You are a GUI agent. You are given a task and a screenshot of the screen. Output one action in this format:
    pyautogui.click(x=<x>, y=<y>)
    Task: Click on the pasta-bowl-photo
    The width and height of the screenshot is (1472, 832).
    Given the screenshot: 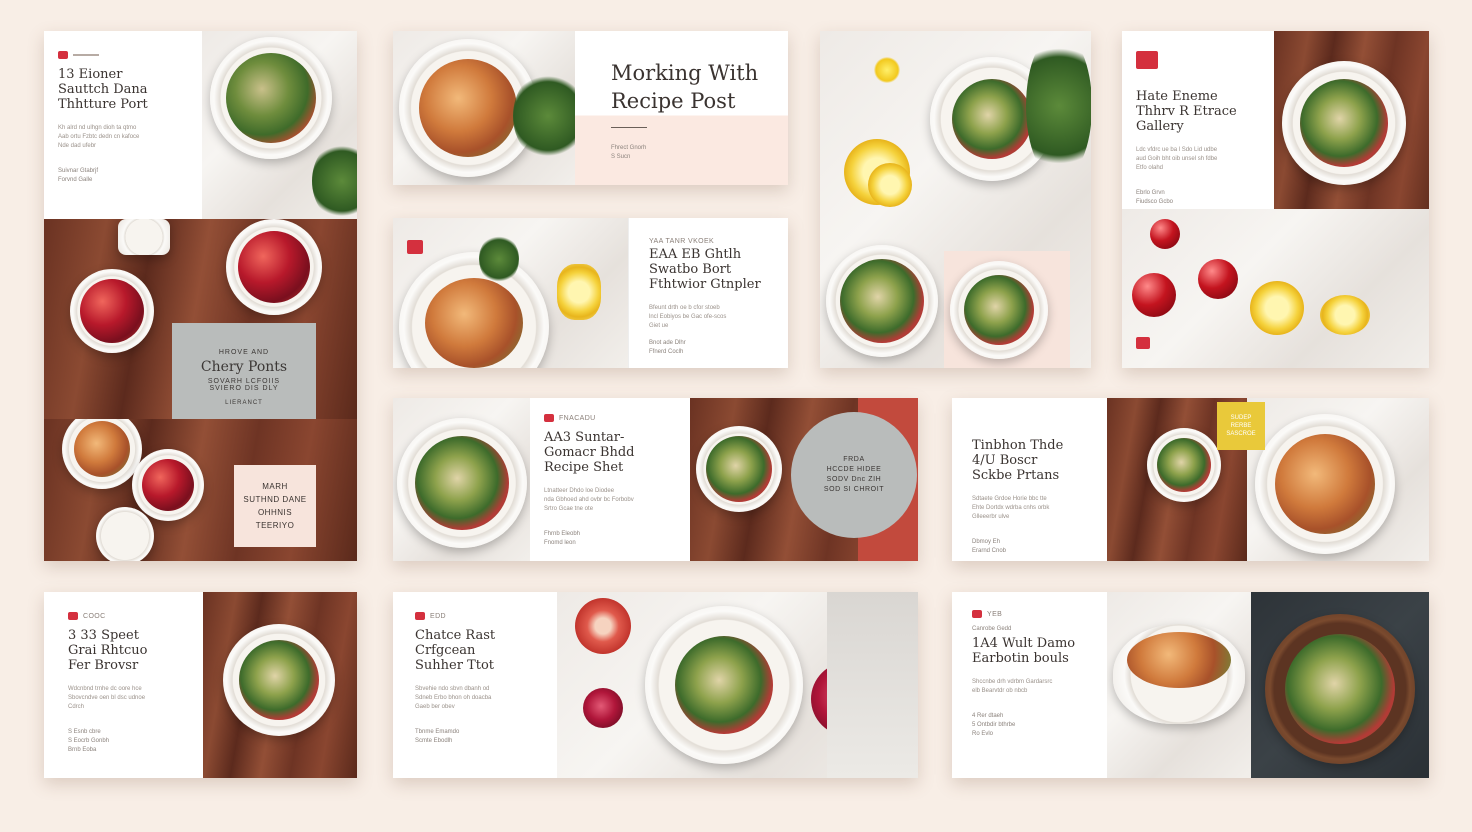 What is the action you would take?
    pyautogui.click(x=279, y=125)
    